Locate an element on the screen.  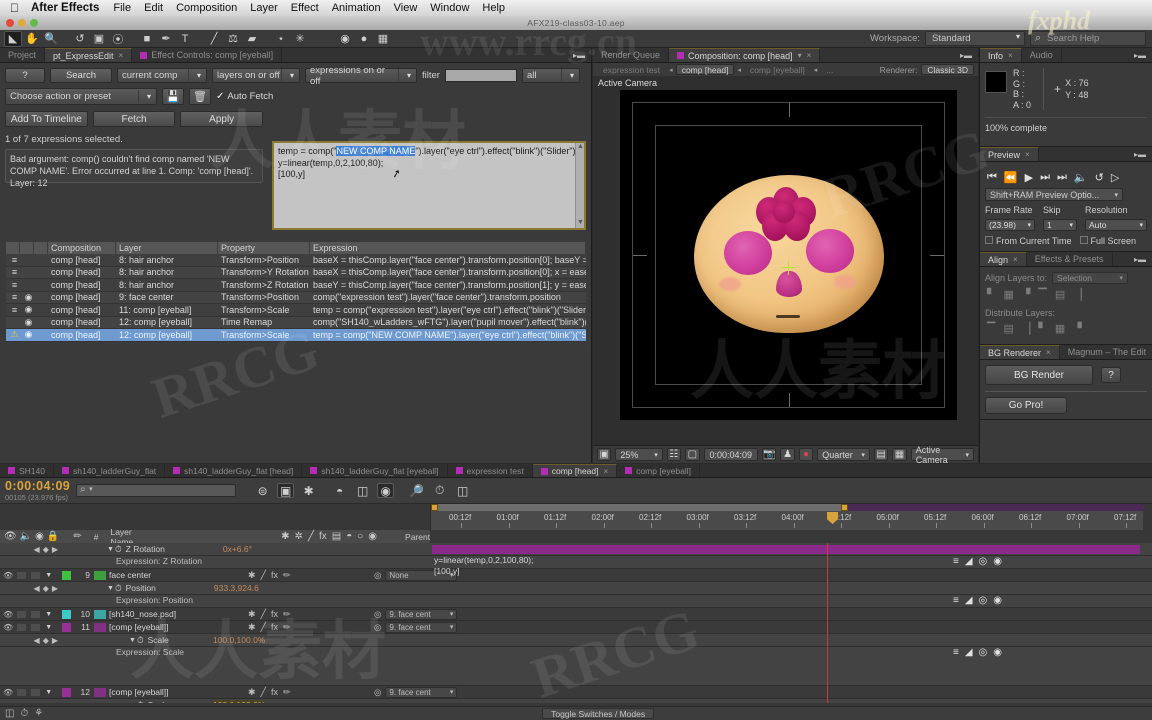
adjustment-icon: ○ is located at coordinates (360, 536).